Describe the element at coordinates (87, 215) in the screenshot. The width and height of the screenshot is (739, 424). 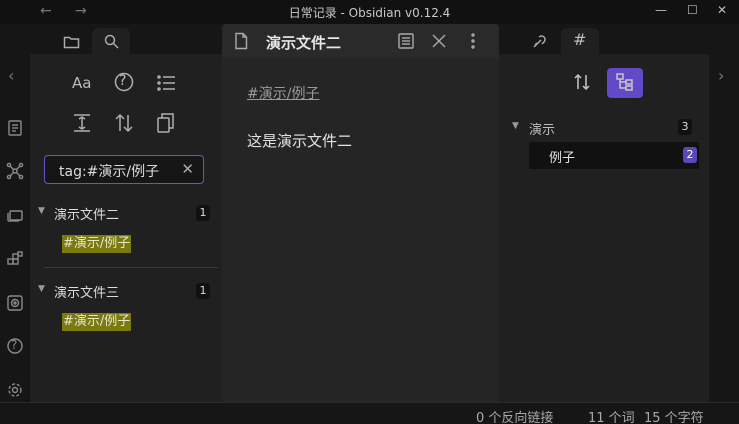
I see `result-file-title: 演示文件二` at that location.